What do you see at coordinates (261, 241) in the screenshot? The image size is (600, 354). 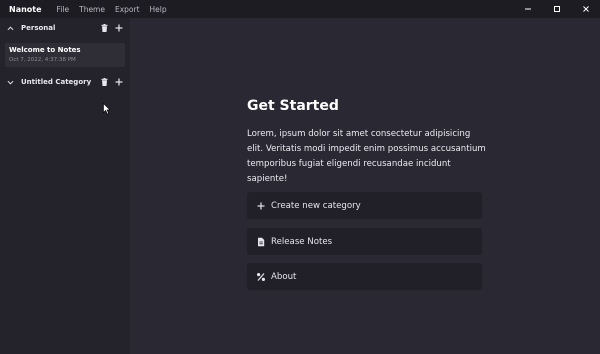 I see `document-icon` at bounding box center [261, 241].